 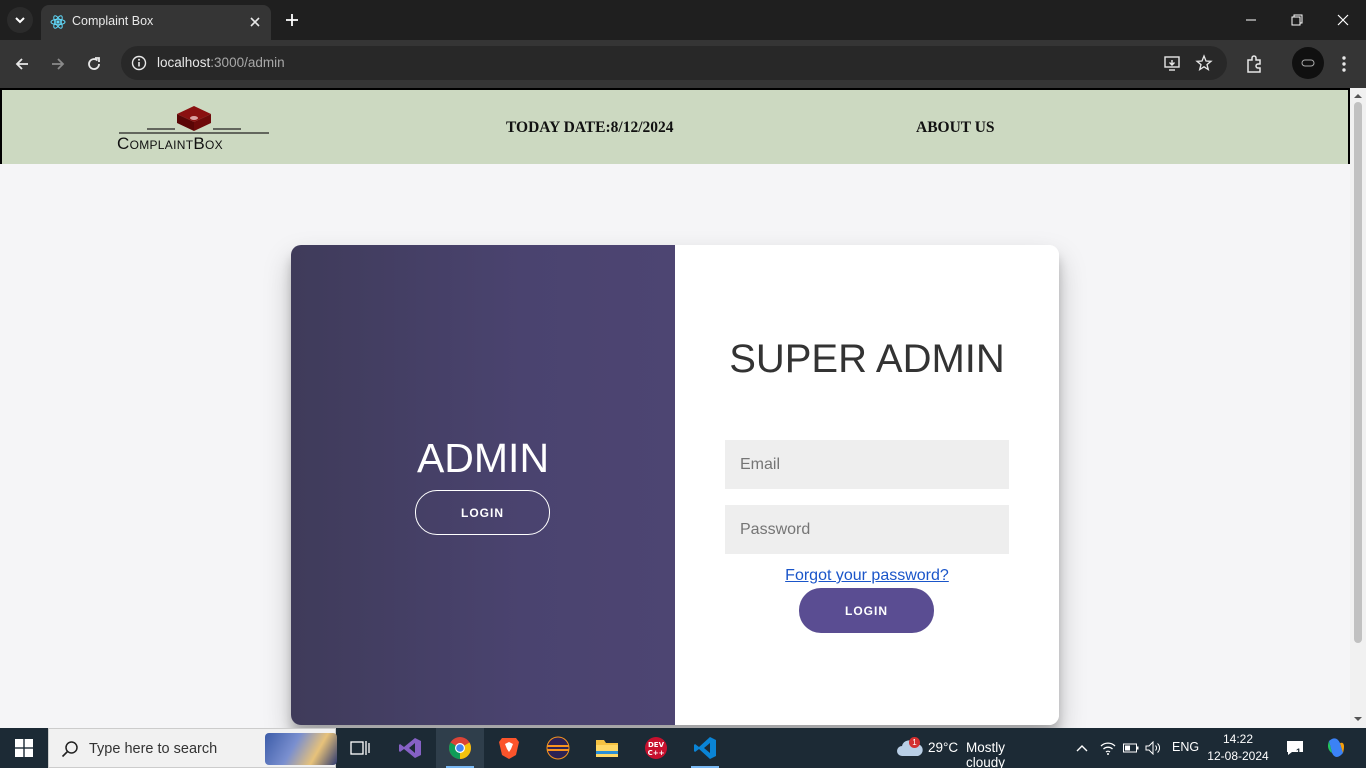 I want to click on page-scrollbar, so click(x=1358, y=408).